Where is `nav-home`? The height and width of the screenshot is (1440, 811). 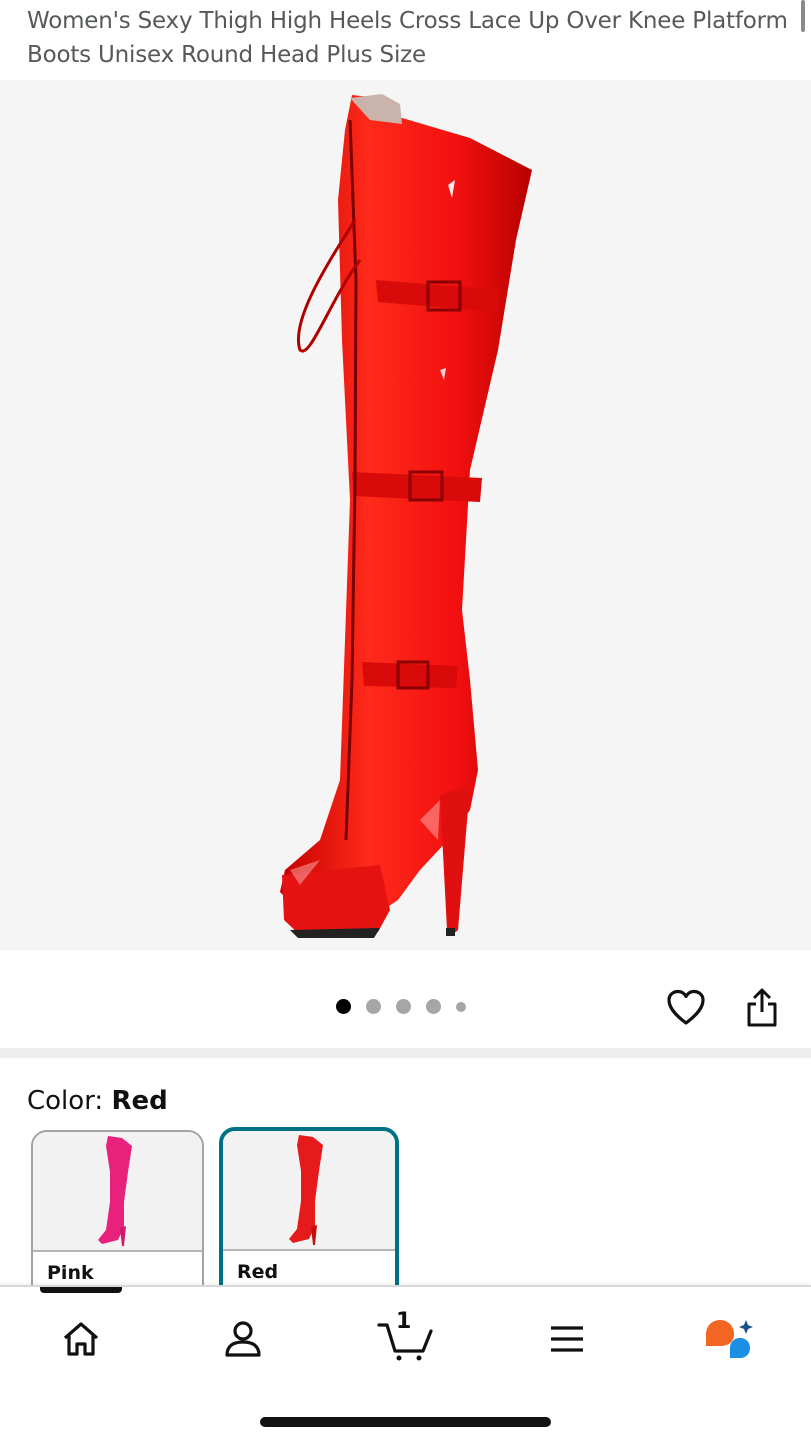 nav-home is located at coordinates (81, 1339).